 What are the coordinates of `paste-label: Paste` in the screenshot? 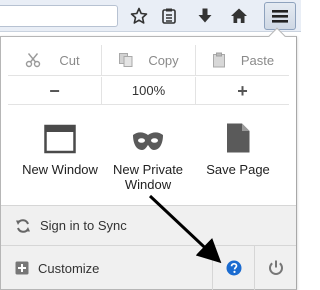 It's located at (257, 60).